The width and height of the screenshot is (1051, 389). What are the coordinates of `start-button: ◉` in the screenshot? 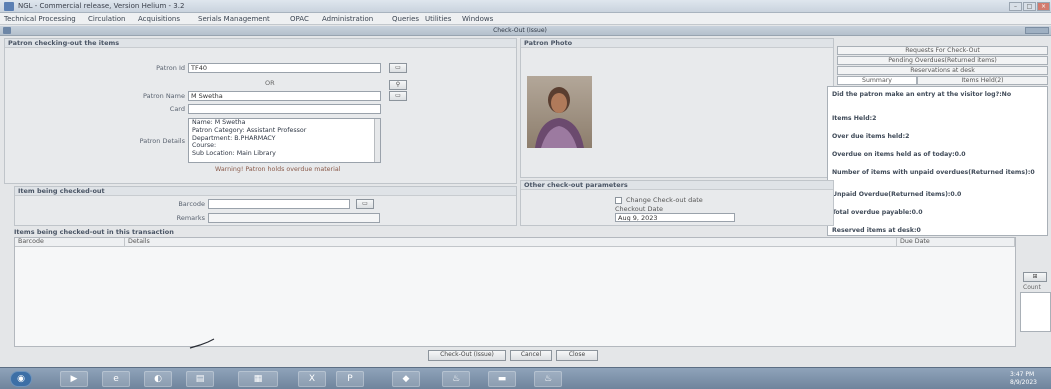 It's located at (21, 379).